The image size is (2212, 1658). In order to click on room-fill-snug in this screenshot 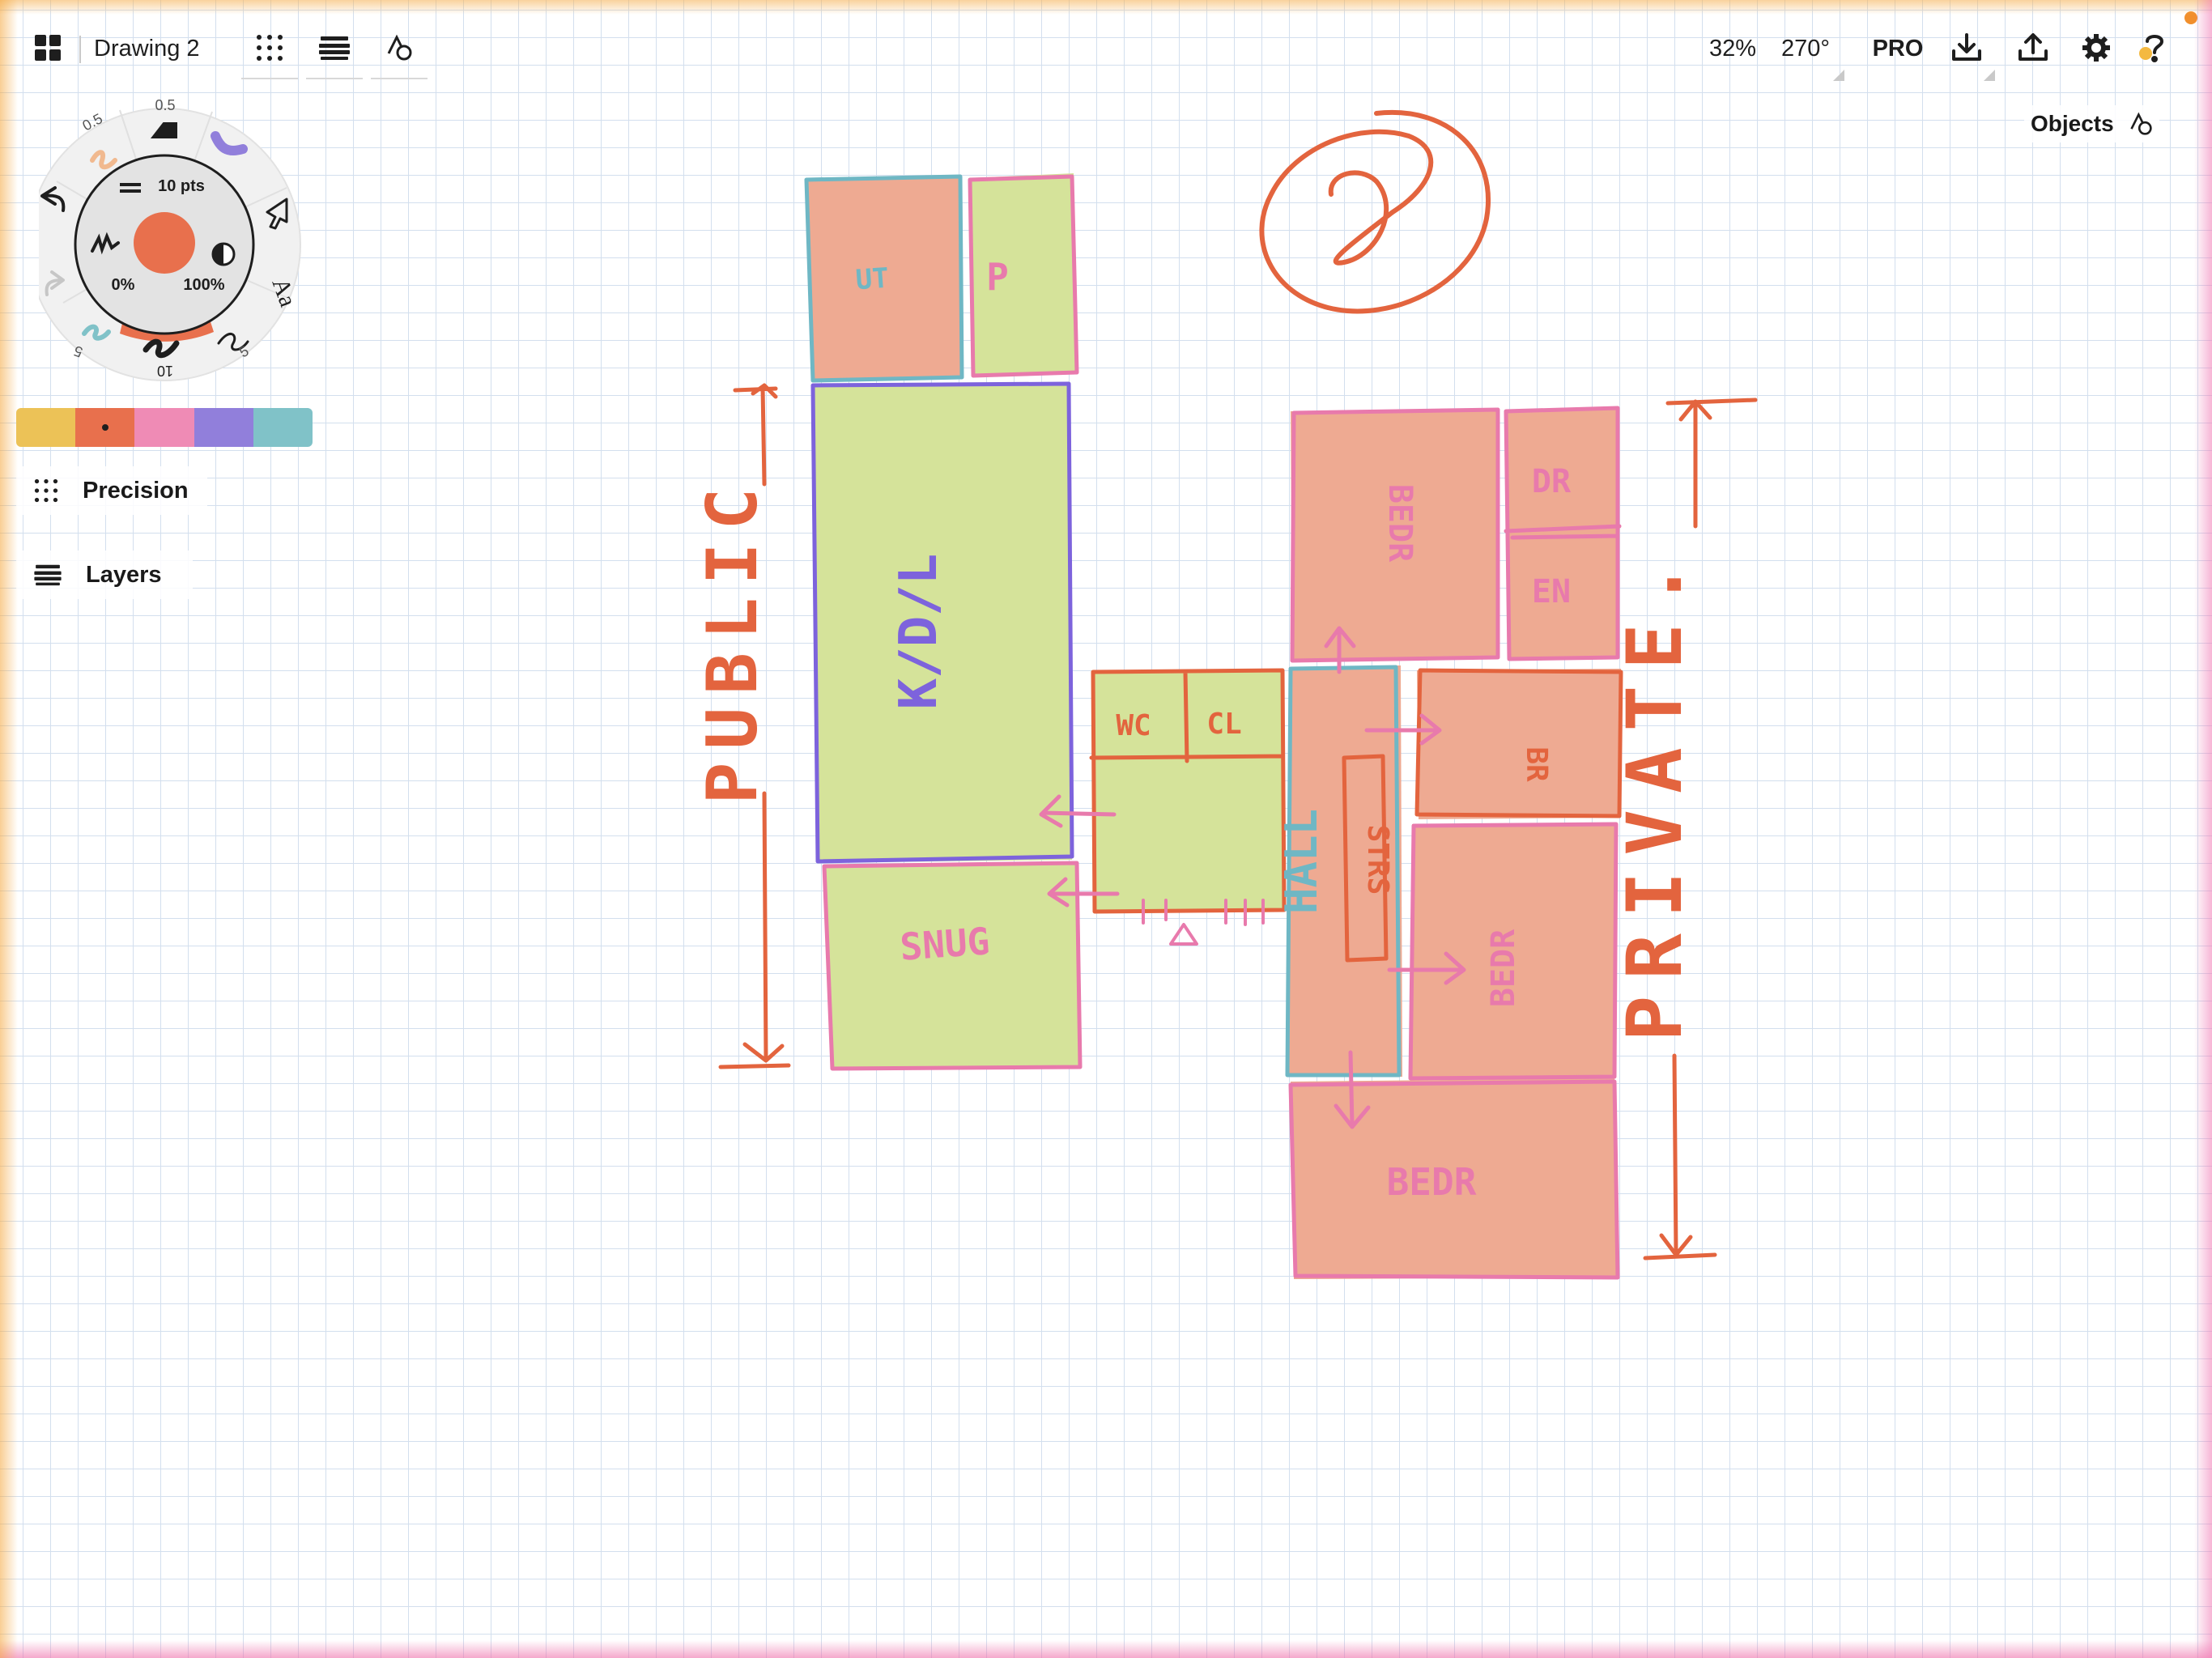, I will do `click(952, 965)`.